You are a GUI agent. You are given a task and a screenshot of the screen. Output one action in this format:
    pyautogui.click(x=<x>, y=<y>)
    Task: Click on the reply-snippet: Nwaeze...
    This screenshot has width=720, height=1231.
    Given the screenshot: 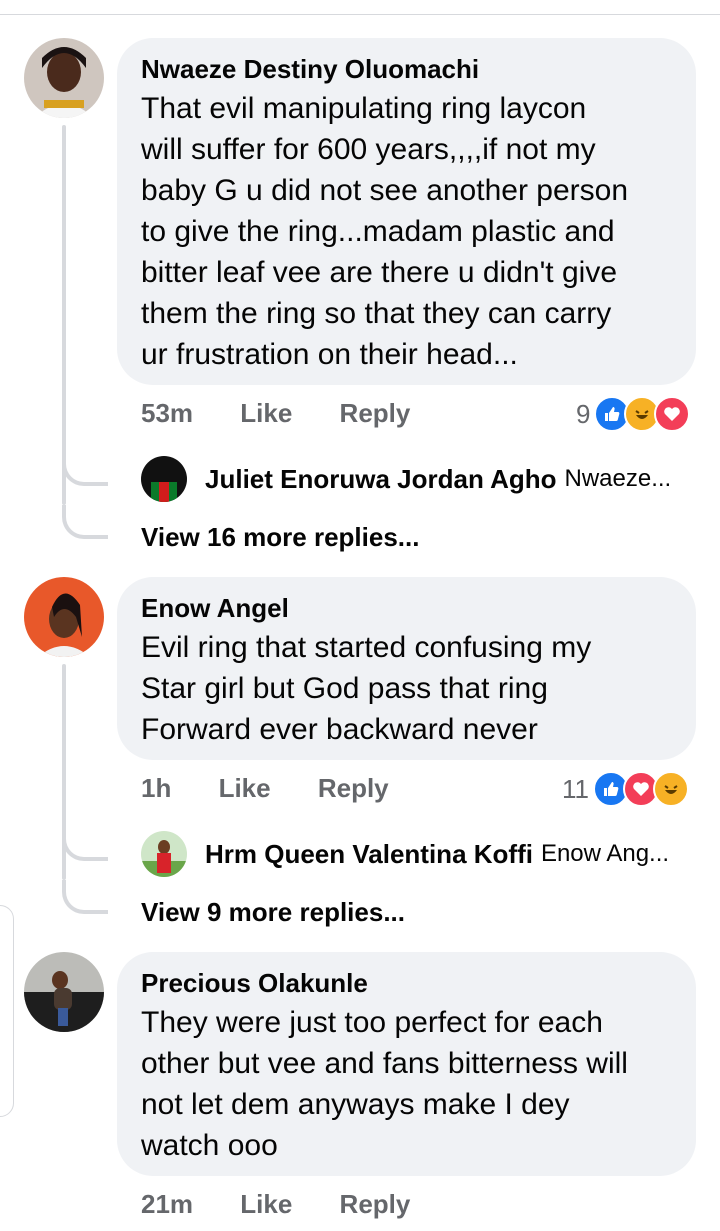 What is the action you would take?
    pyautogui.click(x=618, y=478)
    